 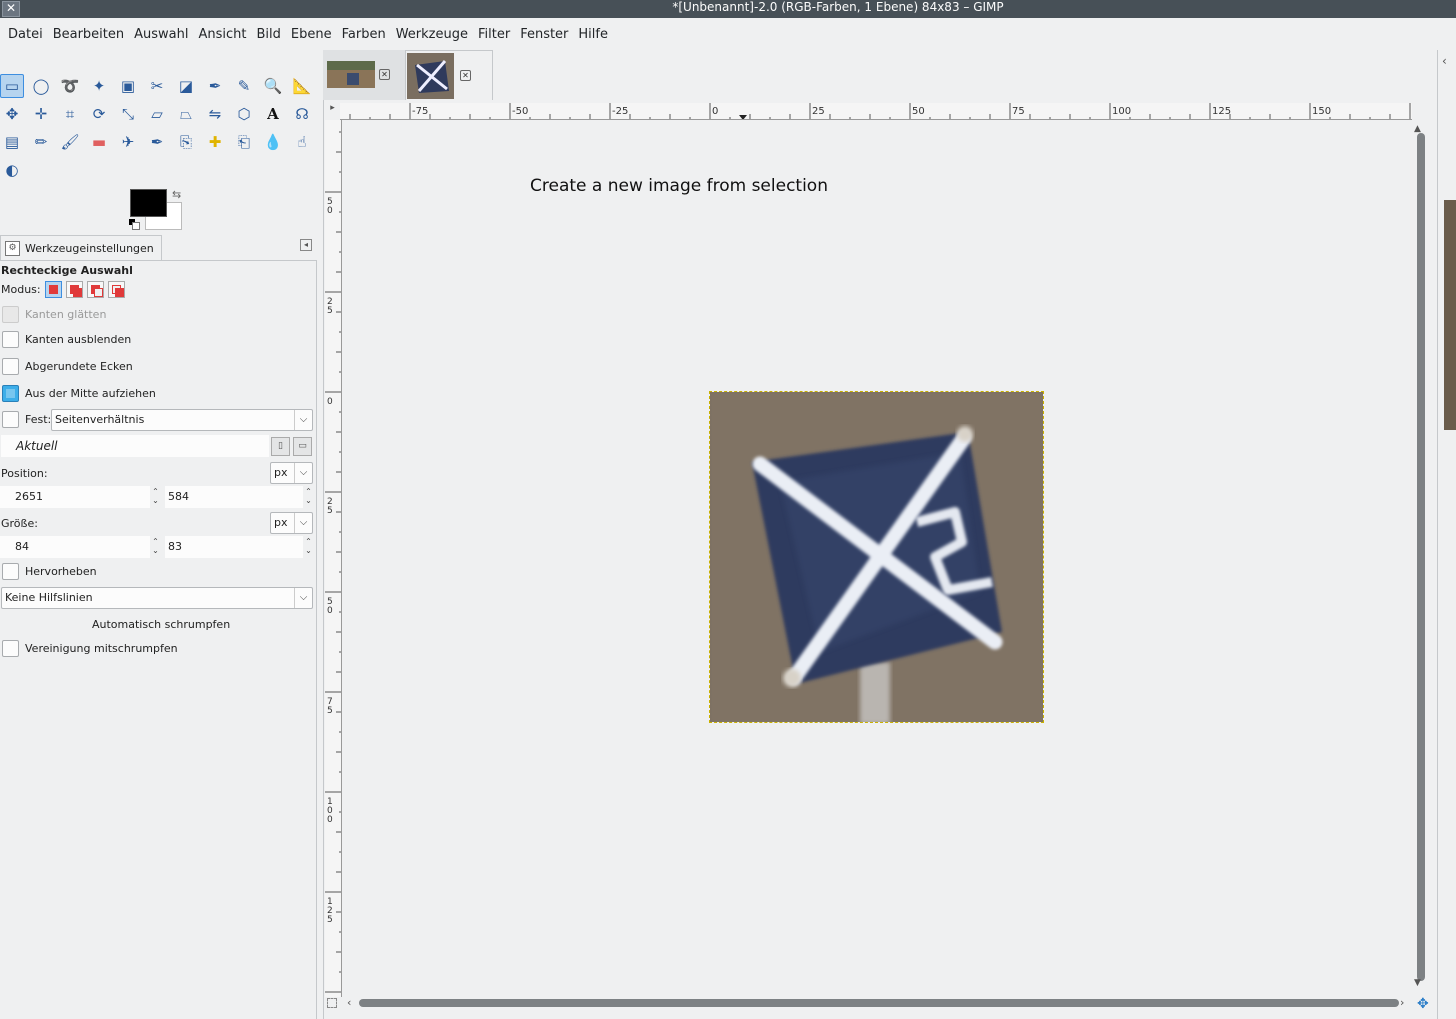 What do you see at coordinates (332, 1003) in the screenshot?
I see `quick-mask-toggle` at bounding box center [332, 1003].